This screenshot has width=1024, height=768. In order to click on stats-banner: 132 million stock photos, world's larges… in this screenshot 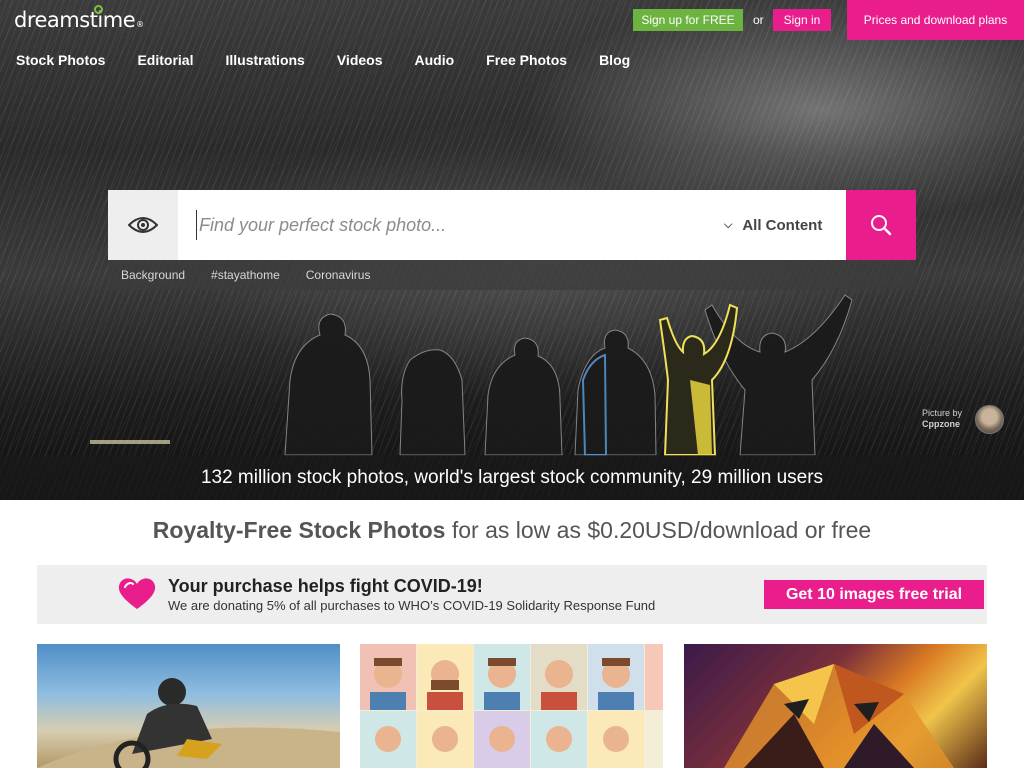, I will do `click(512, 477)`.